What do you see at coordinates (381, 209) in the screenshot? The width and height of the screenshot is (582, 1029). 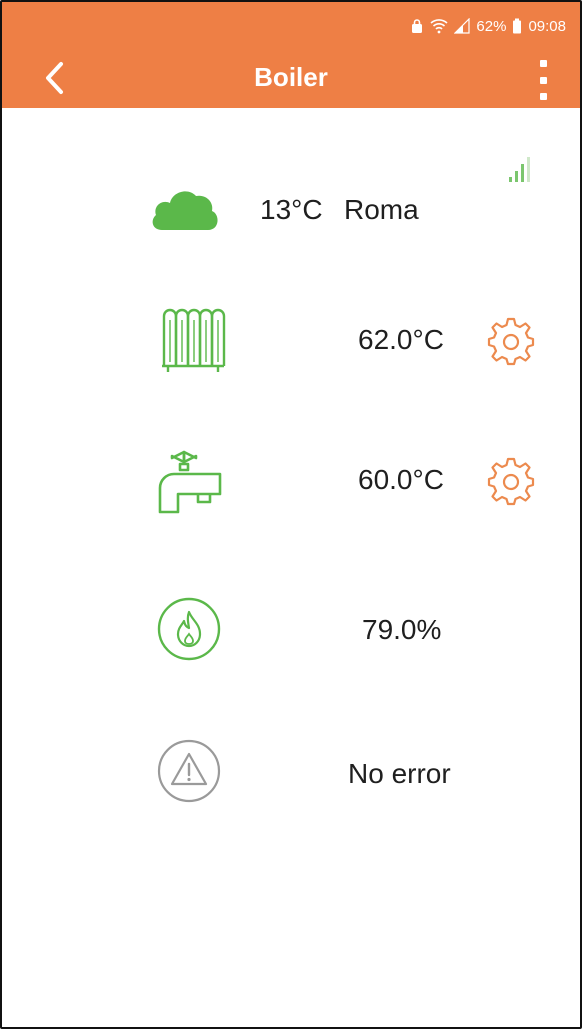 I see `weather-city: Roma` at bounding box center [381, 209].